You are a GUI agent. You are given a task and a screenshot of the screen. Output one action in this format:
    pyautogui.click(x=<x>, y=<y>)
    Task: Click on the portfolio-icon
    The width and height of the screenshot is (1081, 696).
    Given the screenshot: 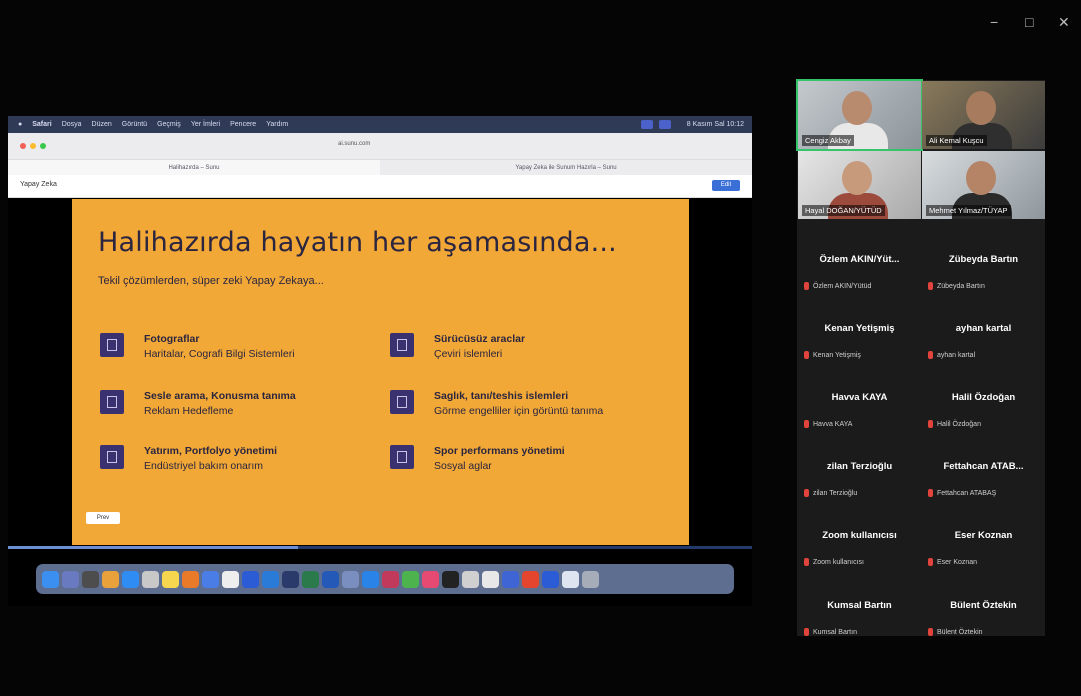 What is the action you would take?
    pyautogui.click(x=112, y=457)
    